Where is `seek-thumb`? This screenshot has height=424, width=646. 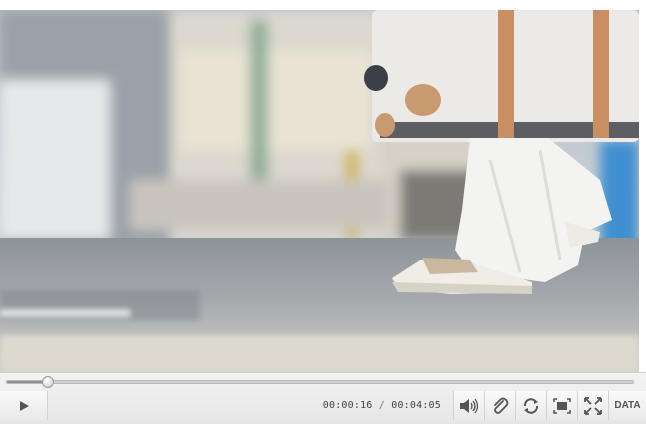
seek-thumb is located at coordinates (47, 382).